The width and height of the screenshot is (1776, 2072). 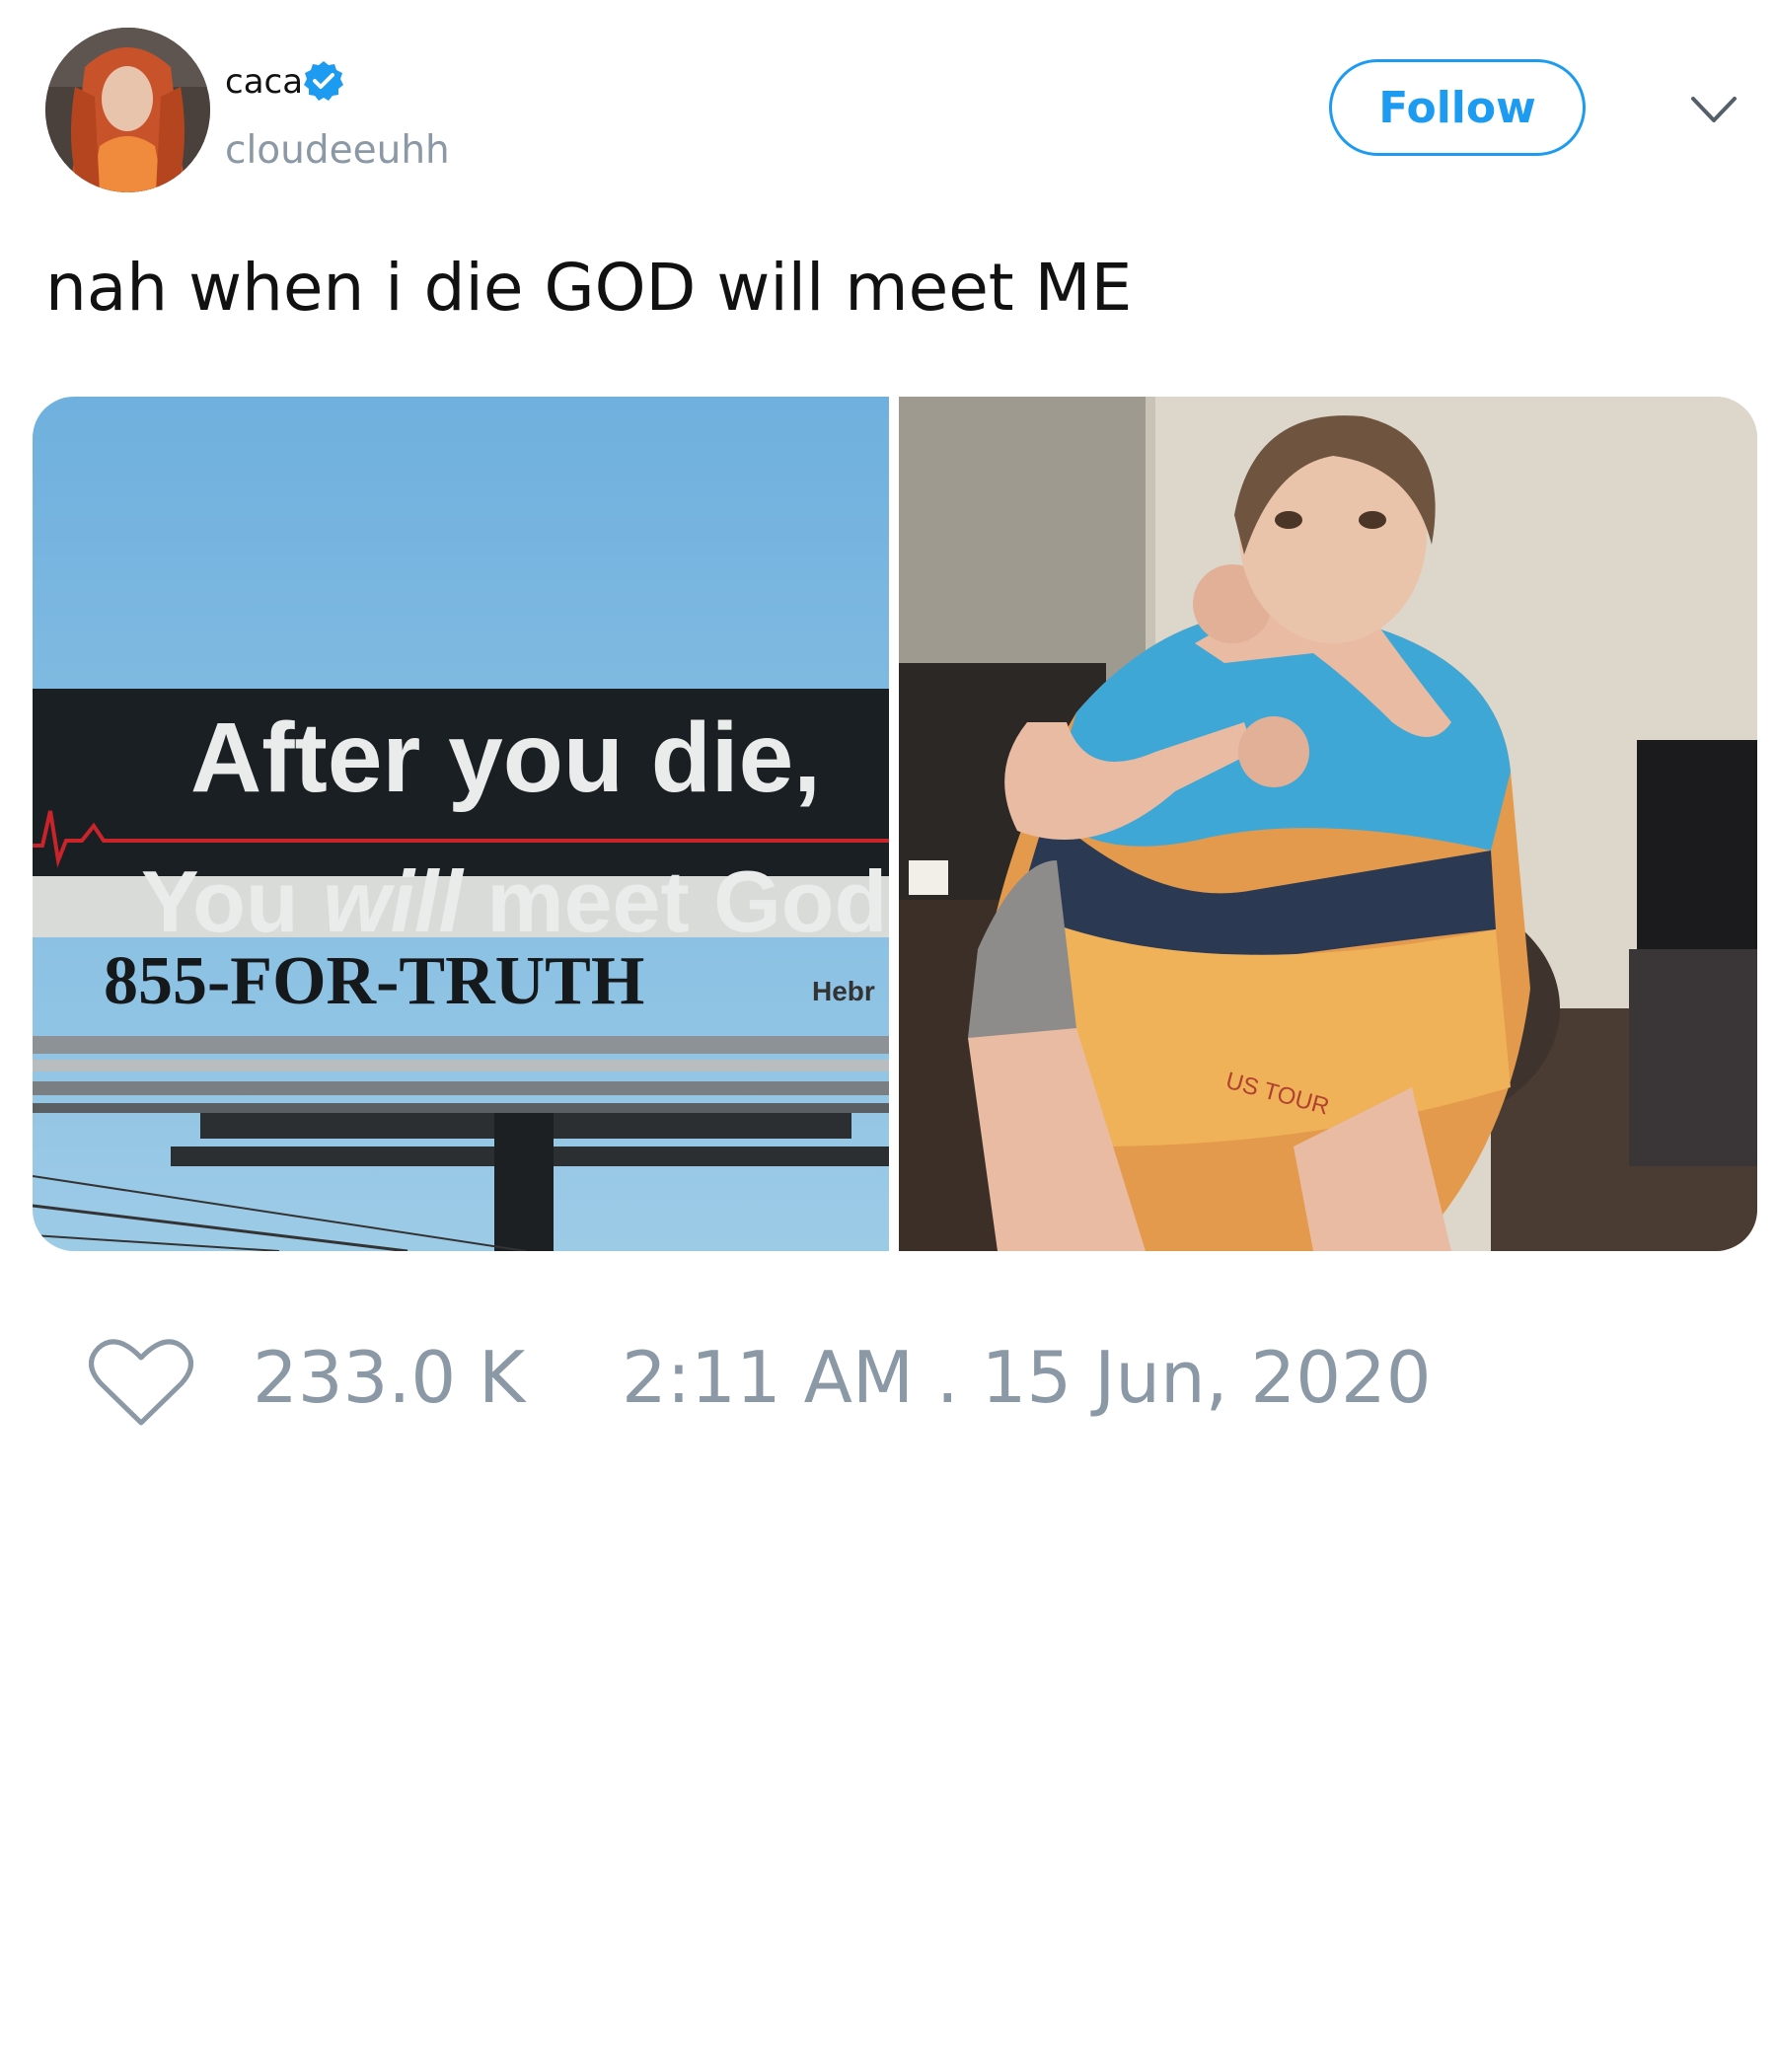 I want to click on avatar, so click(x=128, y=110).